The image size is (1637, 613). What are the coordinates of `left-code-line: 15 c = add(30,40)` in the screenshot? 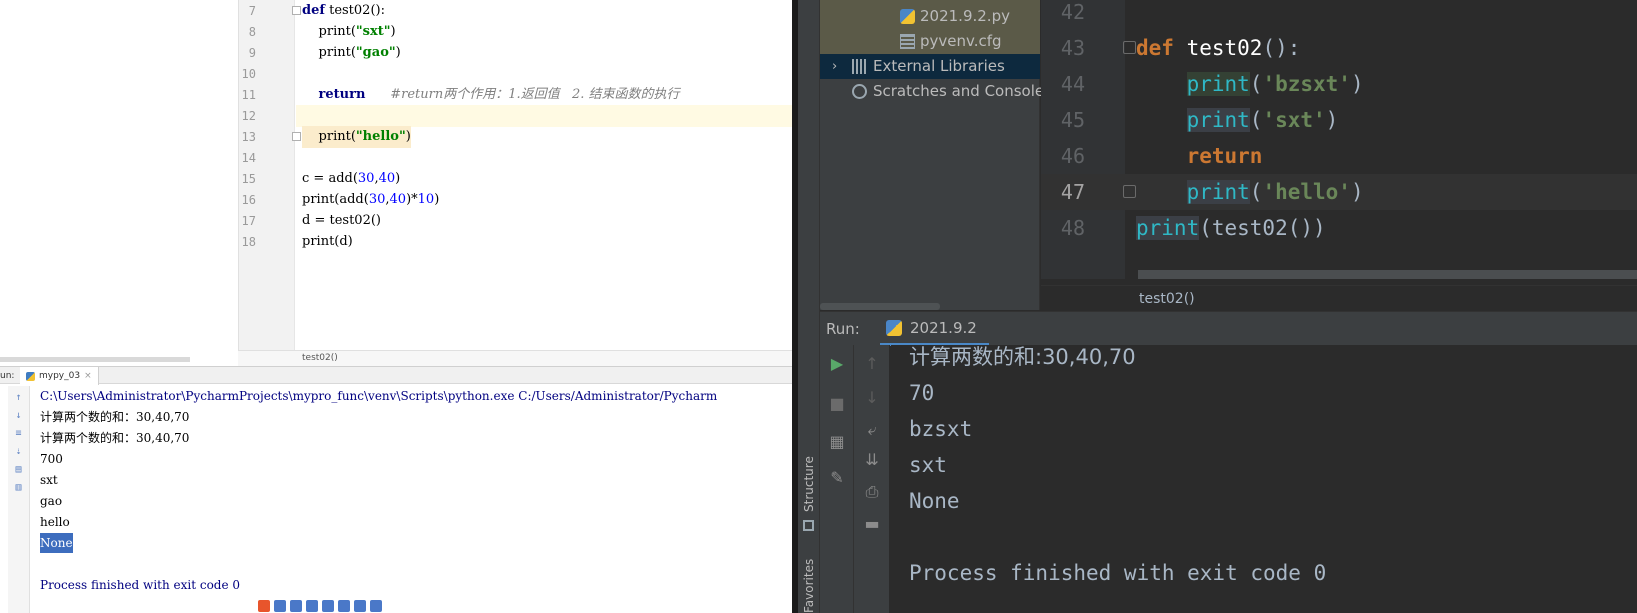 It's located at (396, 179).